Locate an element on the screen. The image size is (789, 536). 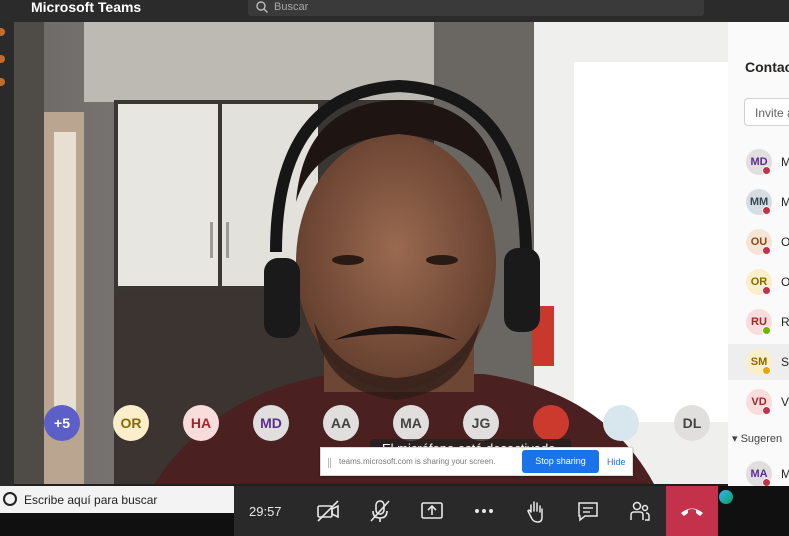
participants-overflow-avatar: +5 is located at coordinates (62, 423).